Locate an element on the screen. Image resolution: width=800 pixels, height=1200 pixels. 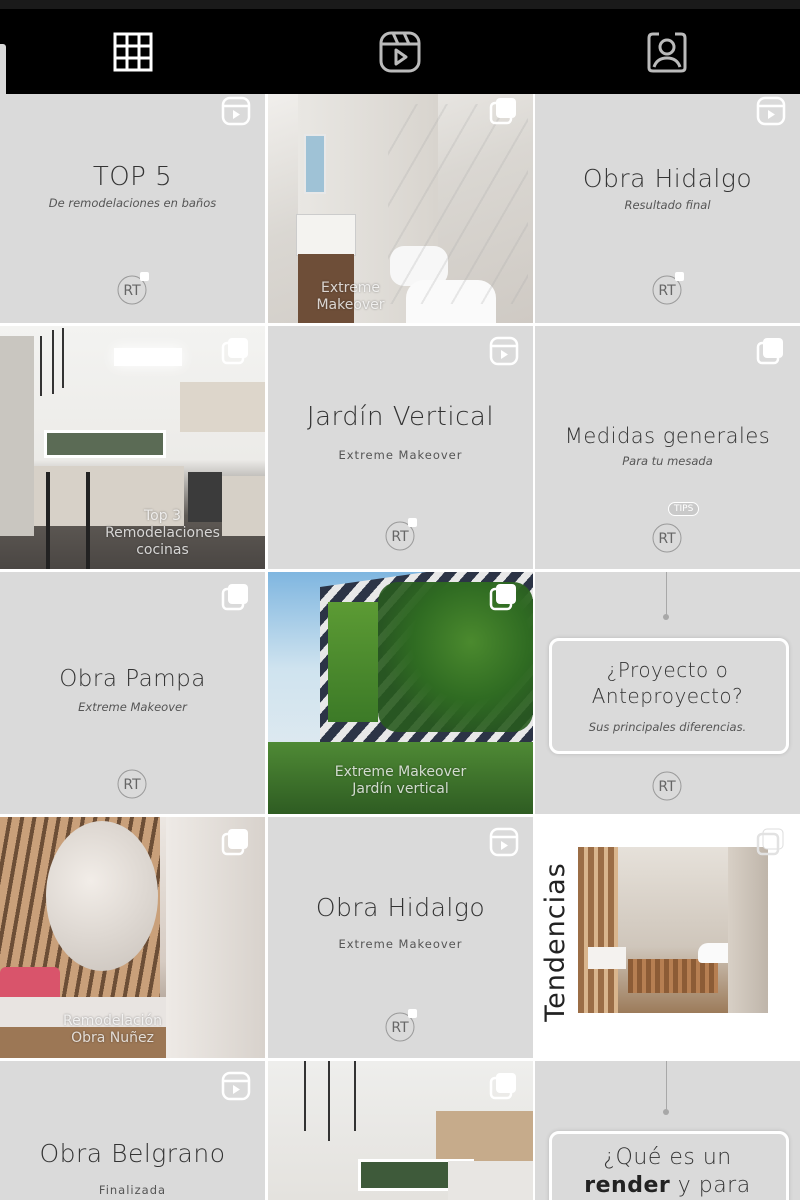
tab-reels is located at coordinates (400, 52).